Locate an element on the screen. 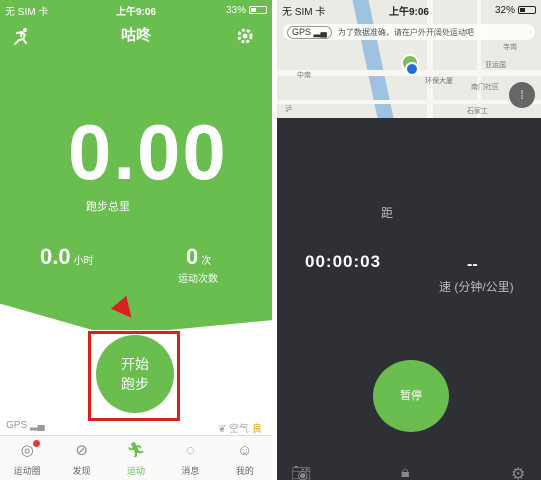  gps-pill: GPS ▂▄ is located at coordinates (309, 32).